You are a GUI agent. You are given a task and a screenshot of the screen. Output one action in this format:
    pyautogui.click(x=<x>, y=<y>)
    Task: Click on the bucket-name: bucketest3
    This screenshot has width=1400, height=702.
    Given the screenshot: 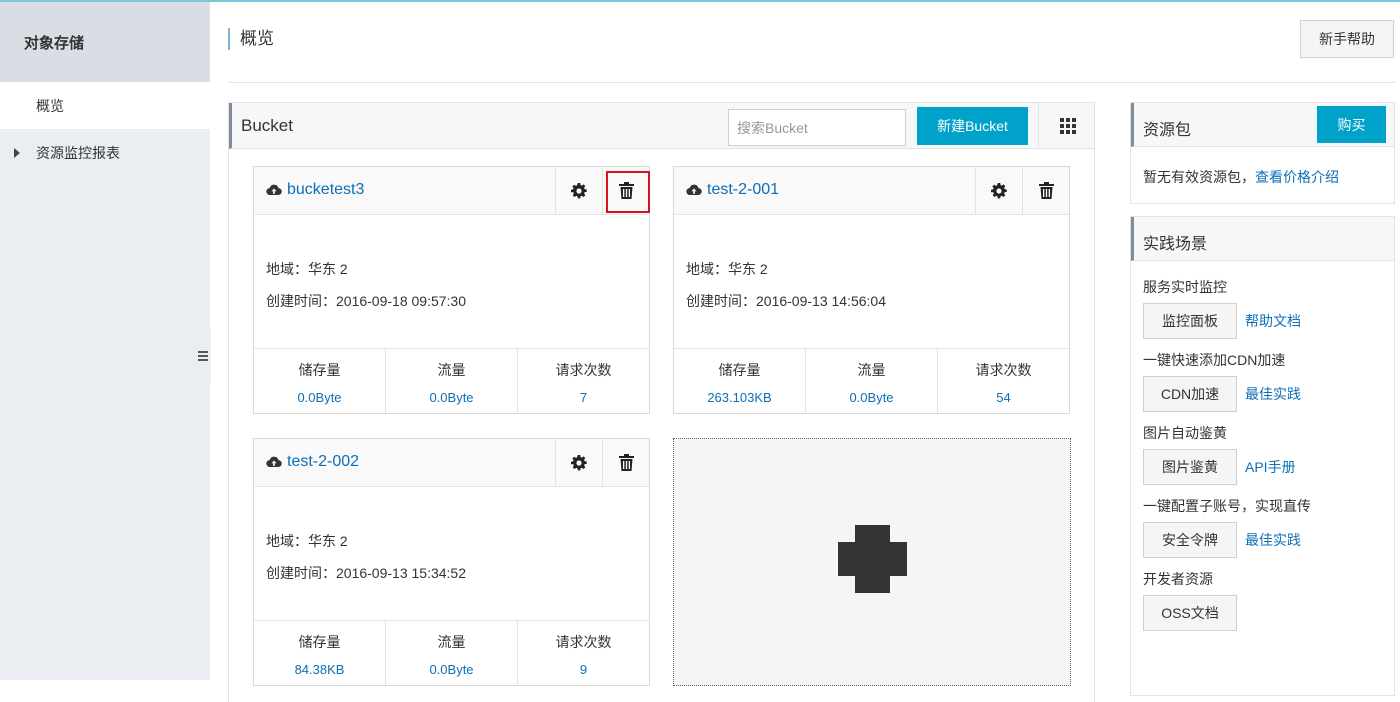 What is the action you would take?
    pyautogui.click(x=326, y=189)
    